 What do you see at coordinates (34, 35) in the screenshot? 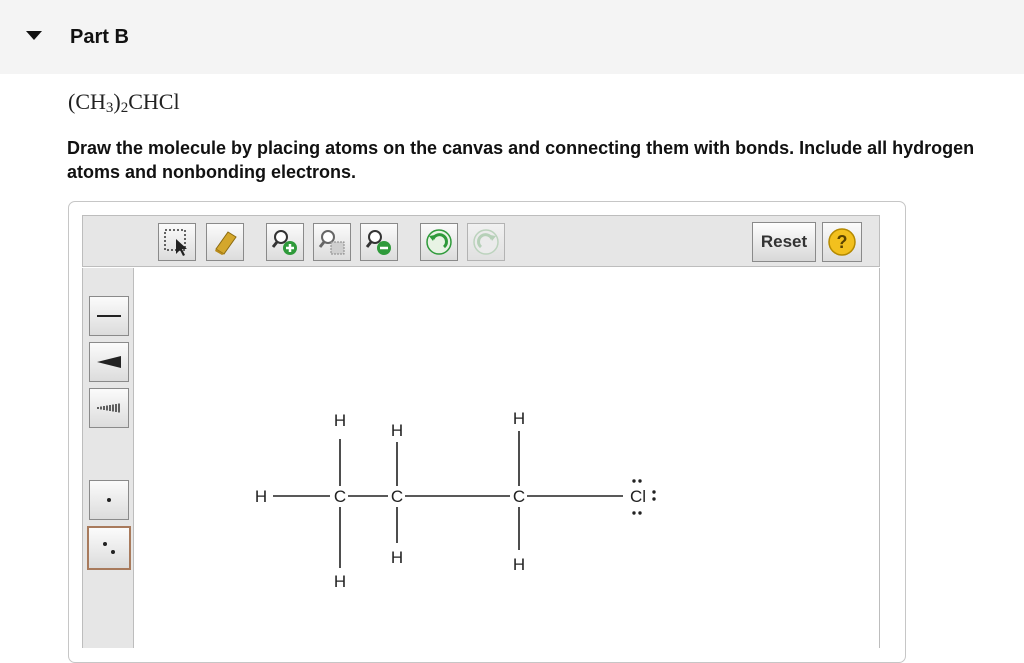
I see `collapse-triangle-icon` at bounding box center [34, 35].